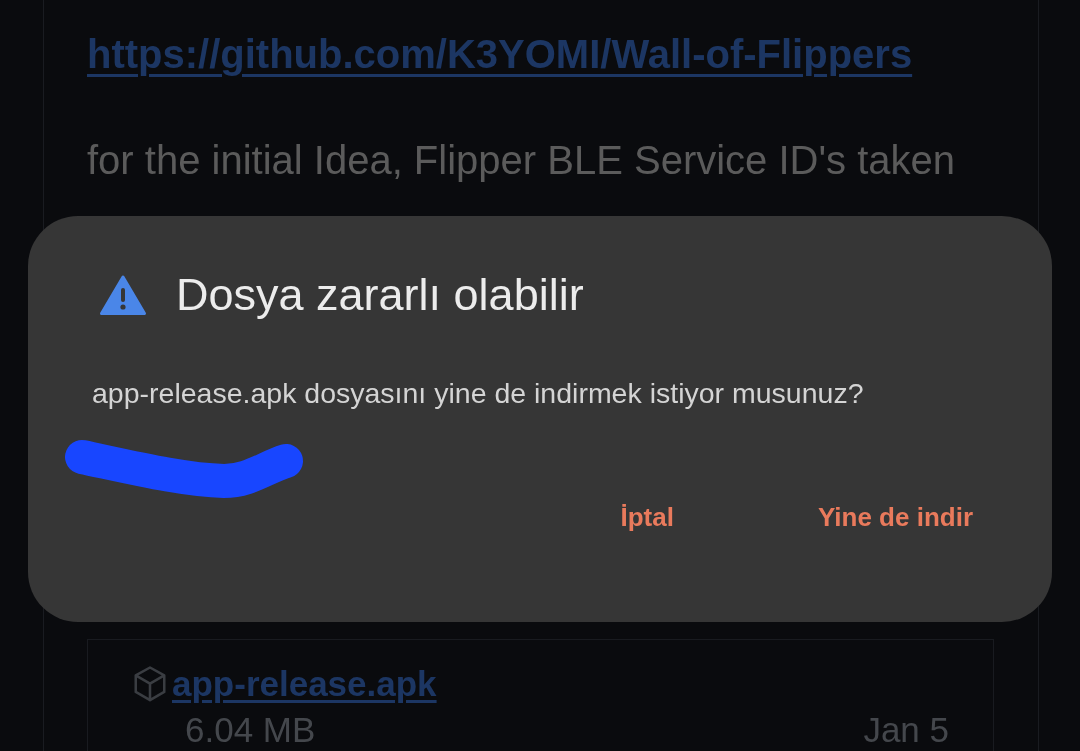  What do you see at coordinates (521, 160) in the screenshot?
I see `readme-paragraph: for the initial Idea, Flipper BLE Service ID's taken` at bounding box center [521, 160].